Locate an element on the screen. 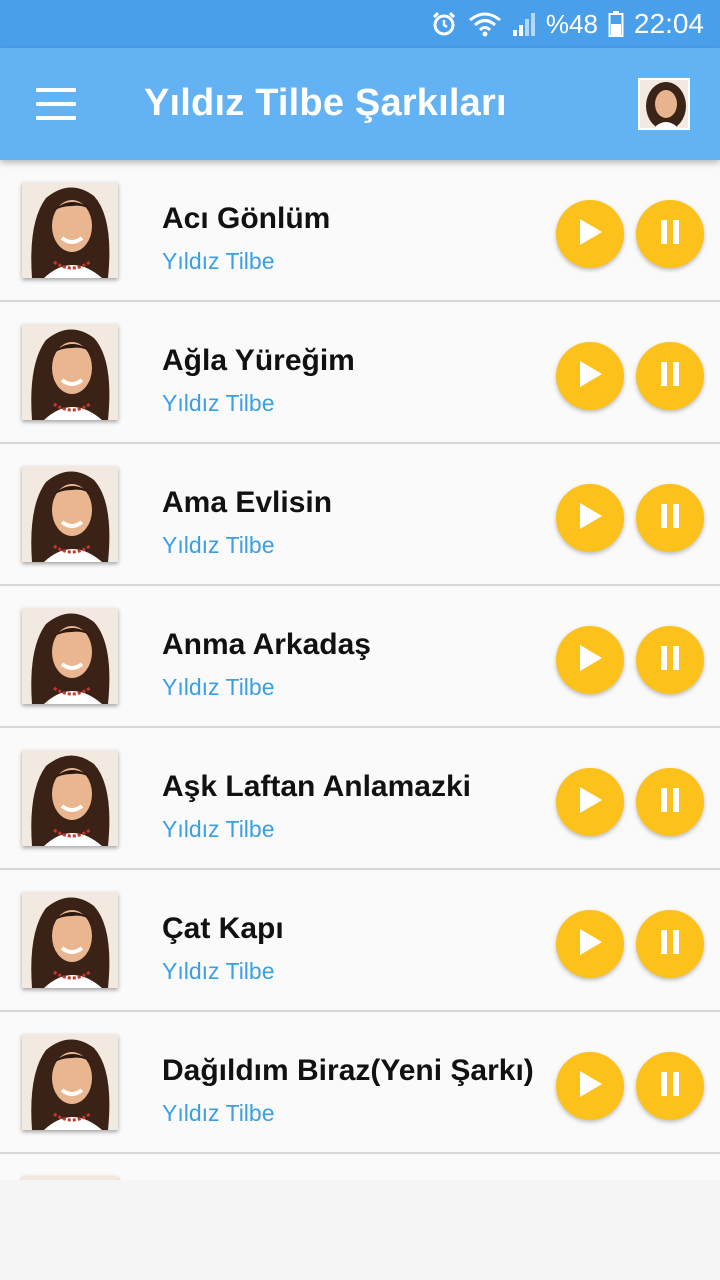  list-item: Anma Arkadaş Yıldız Tilbe is located at coordinates (360, 657).